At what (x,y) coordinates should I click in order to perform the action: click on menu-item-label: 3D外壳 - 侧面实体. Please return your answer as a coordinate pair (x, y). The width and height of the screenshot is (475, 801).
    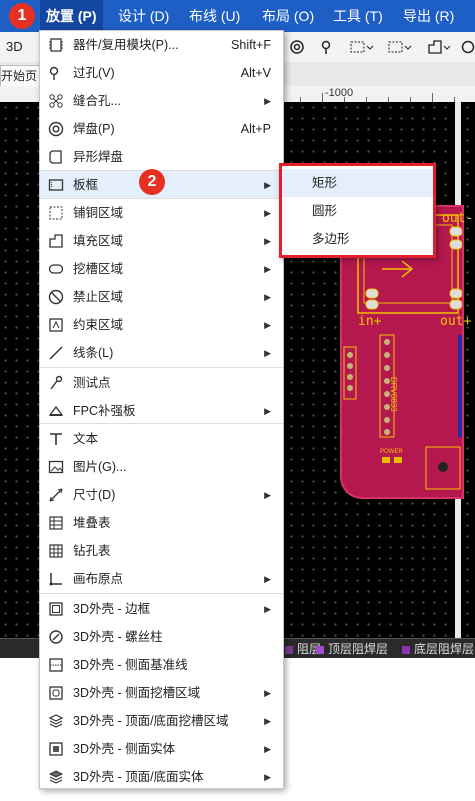
    Looking at the image, I should click on (124, 749).